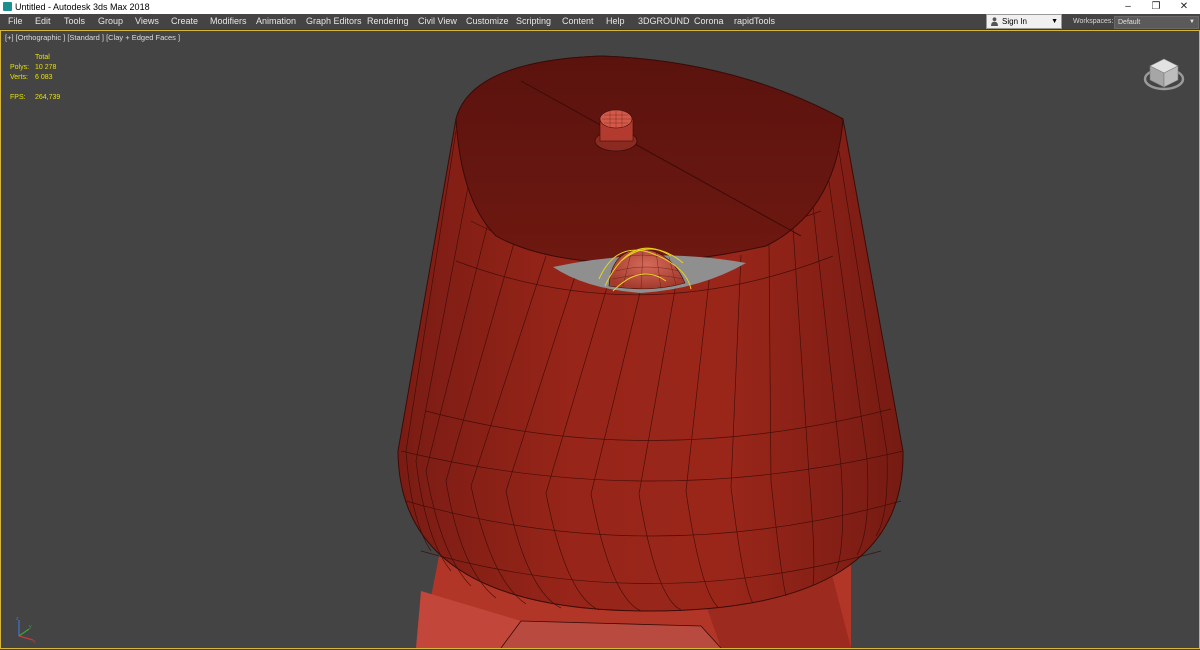  What do you see at coordinates (533, 21) in the screenshot?
I see `menu-scripting: Scripting` at bounding box center [533, 21].